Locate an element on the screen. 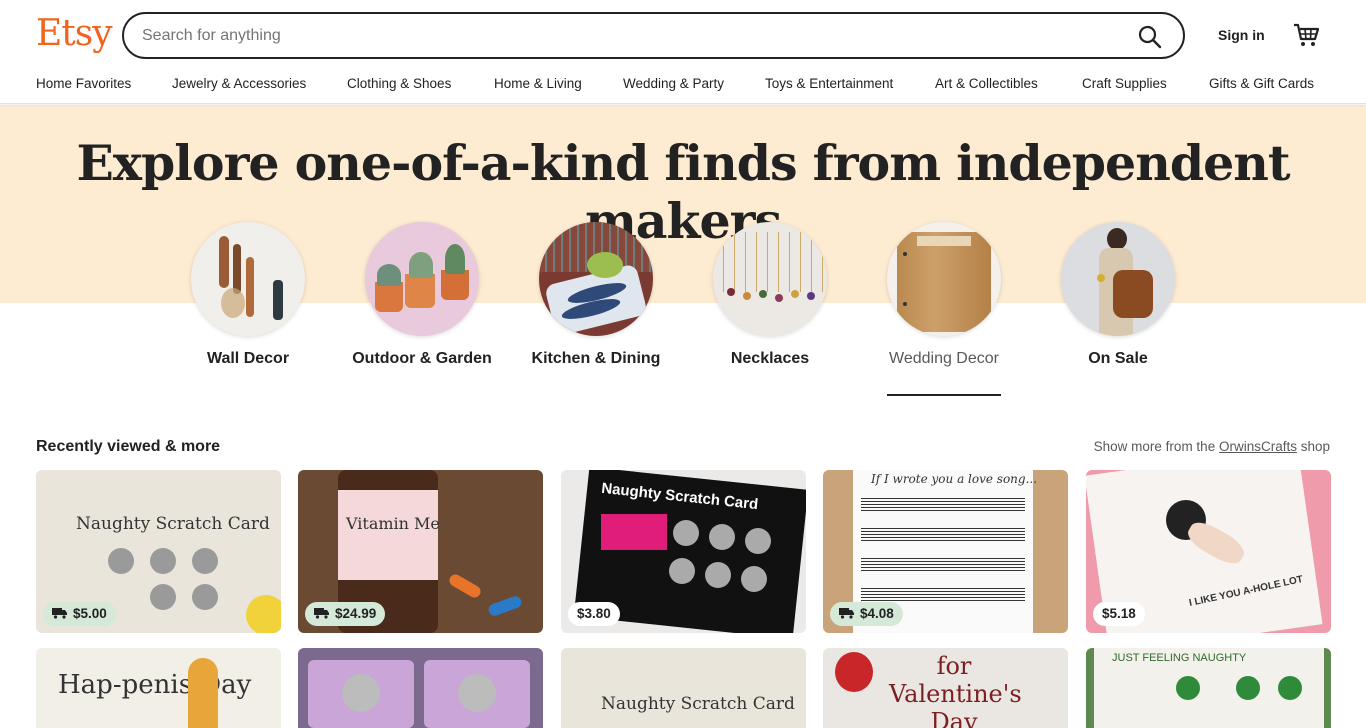 This screenshot has height=728, width=1366. nav-jewelry-accessories: Jewelry & Accessories is located at coordinates (239, 83).